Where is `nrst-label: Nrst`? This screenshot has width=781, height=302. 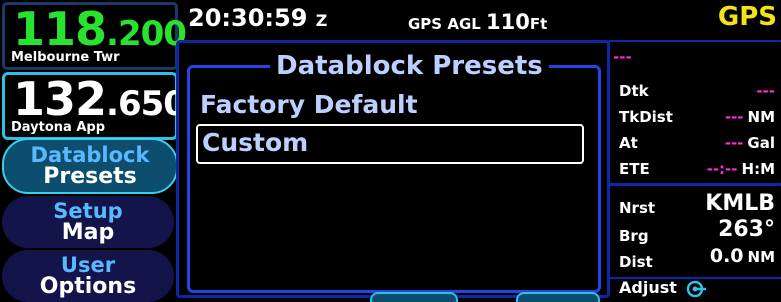
nrst-label: Nrst is located at coordinates (637, 208).